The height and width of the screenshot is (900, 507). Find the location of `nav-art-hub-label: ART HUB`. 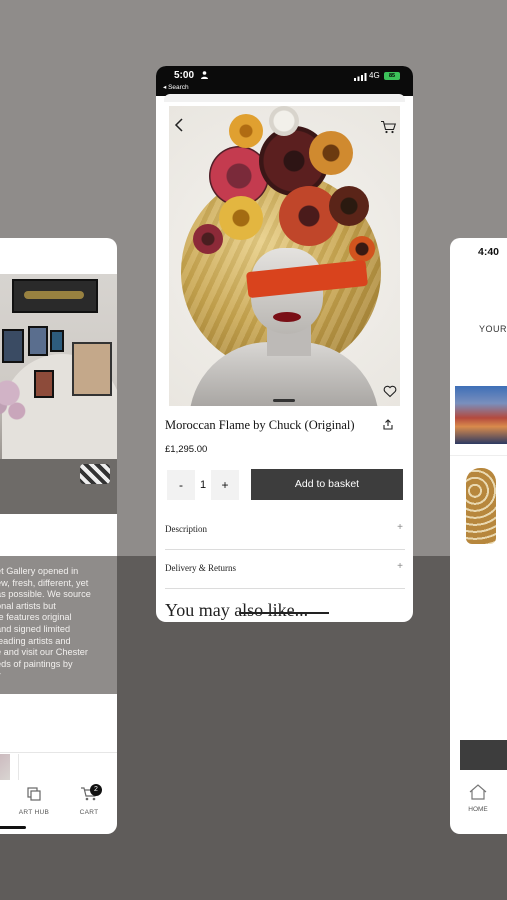

nav-art-hub-label: ART HUB is located at coordinates (34, 812).